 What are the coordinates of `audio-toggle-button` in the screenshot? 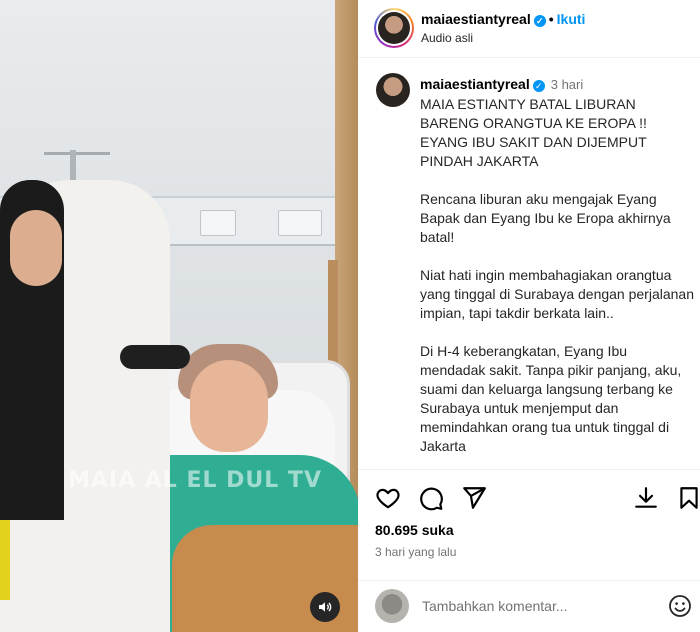 It's located at (325, 607).